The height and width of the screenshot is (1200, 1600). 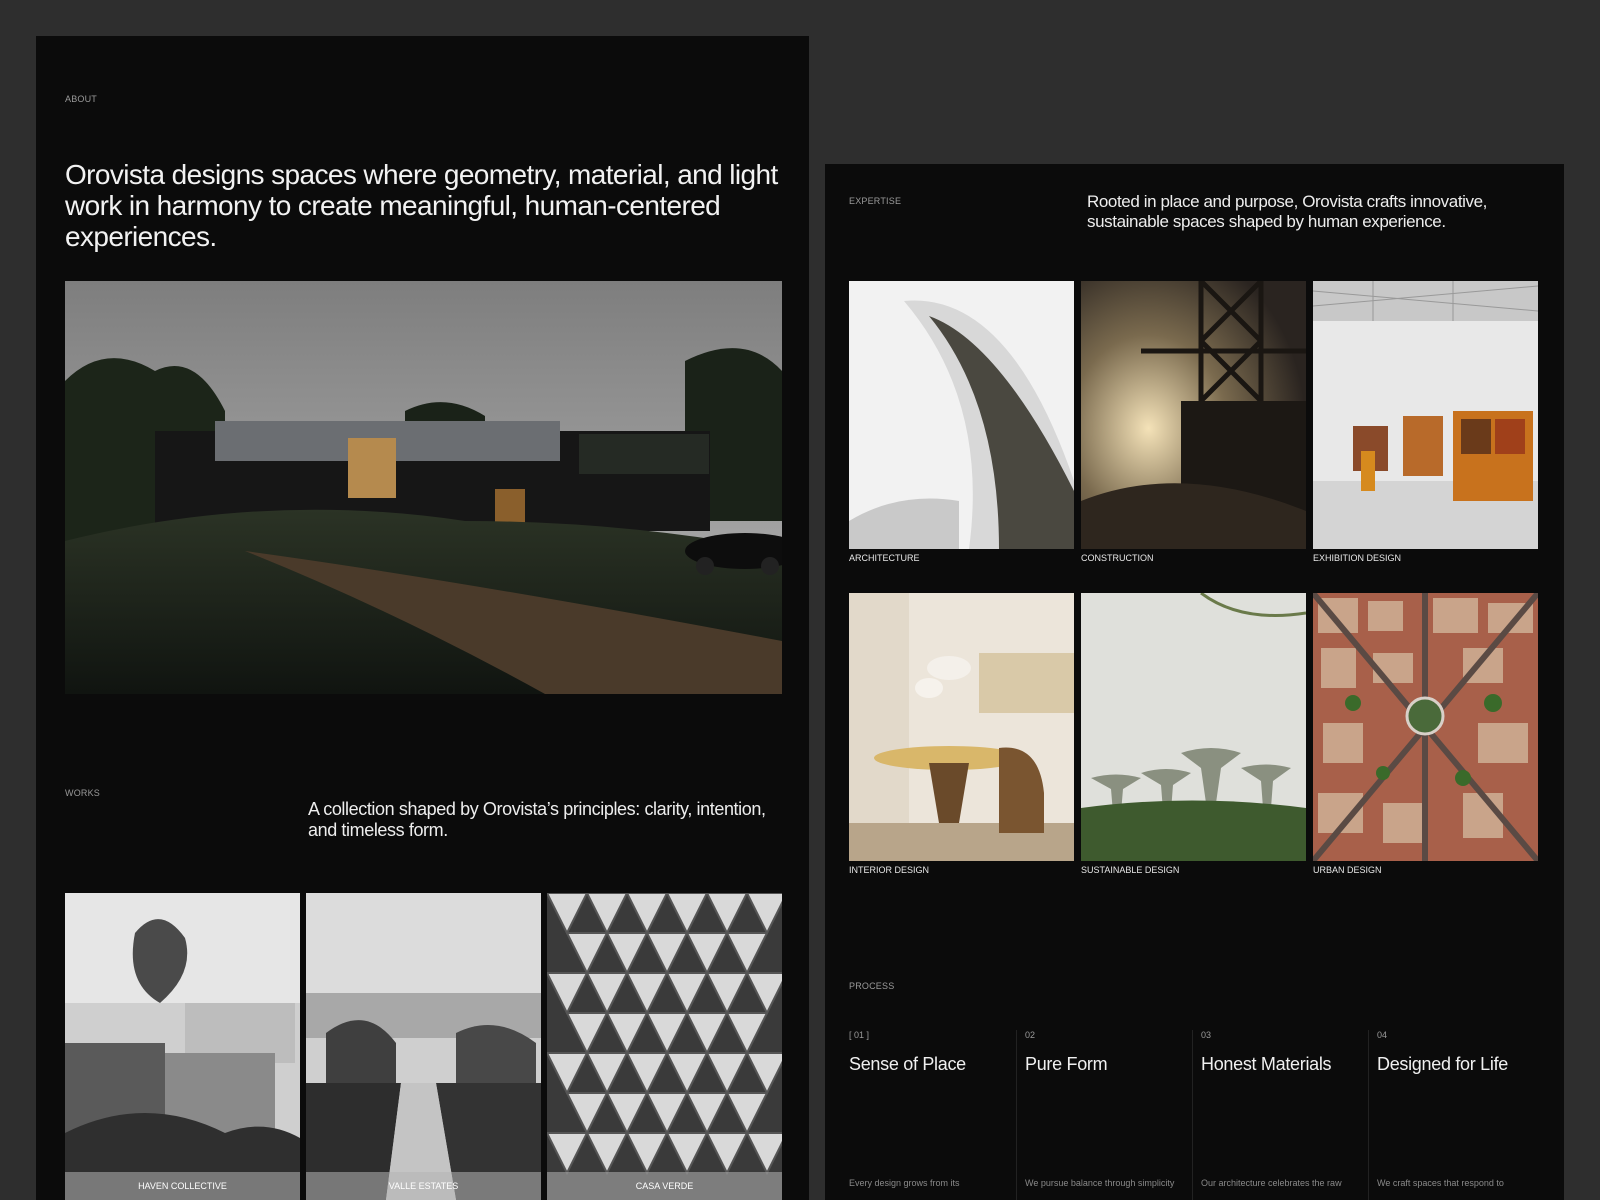 What do you see at coordinates (1266, 1064) in the screenshot?
I see `process-step-title: Honest Materials` at bounding box center [1266, 1064].